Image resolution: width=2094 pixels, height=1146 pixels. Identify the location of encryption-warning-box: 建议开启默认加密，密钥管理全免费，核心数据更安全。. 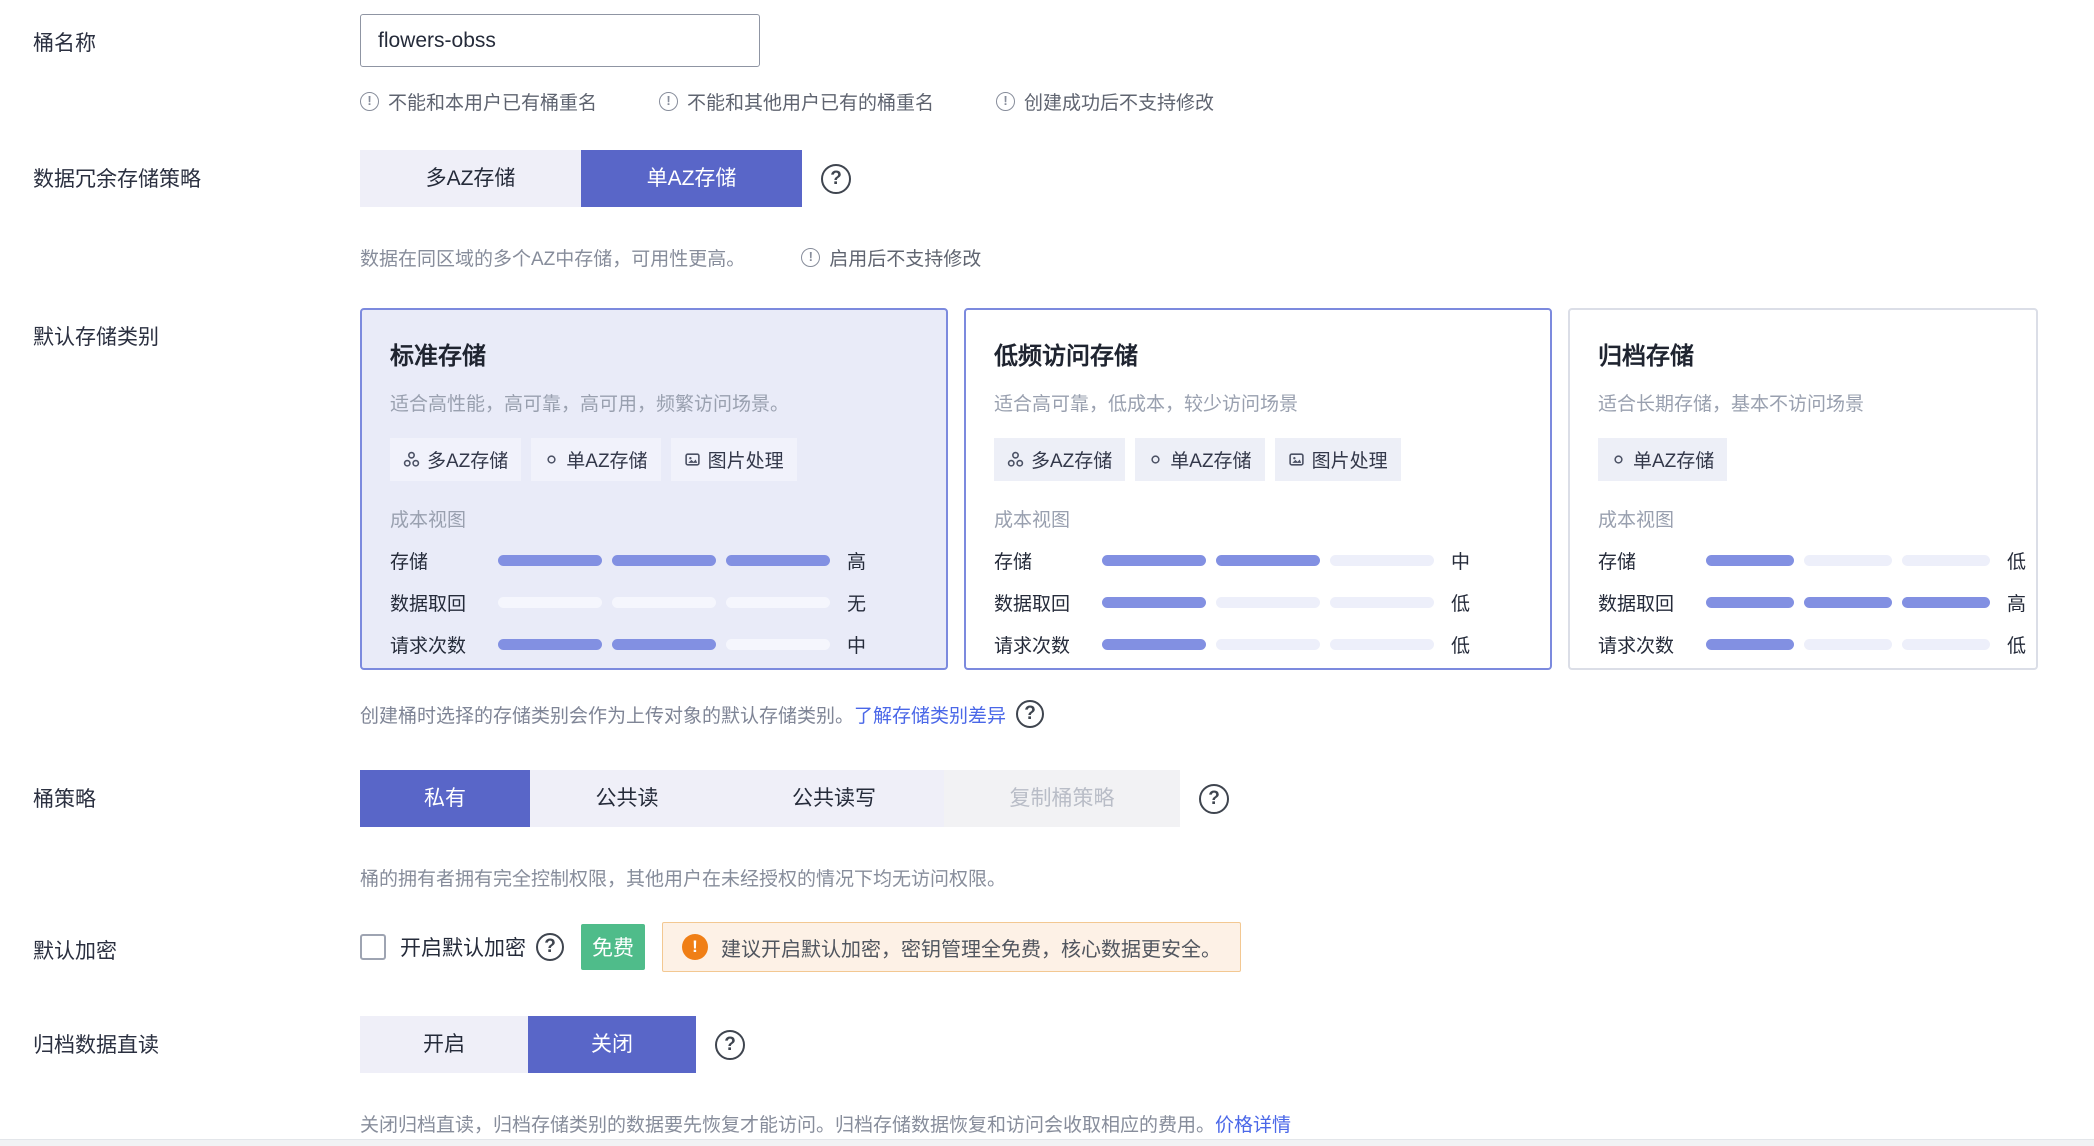
(951, 947).